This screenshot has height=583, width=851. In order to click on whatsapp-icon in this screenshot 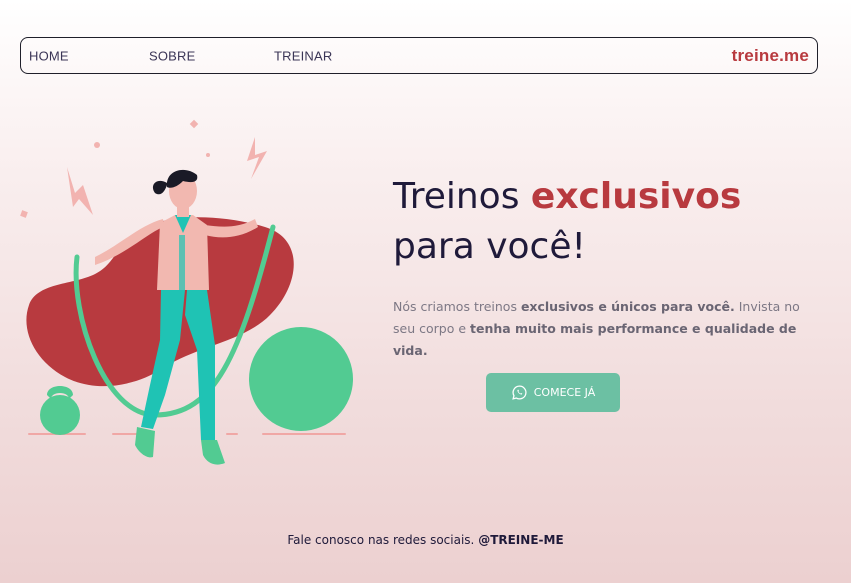, I will do `click(519, 392)`.